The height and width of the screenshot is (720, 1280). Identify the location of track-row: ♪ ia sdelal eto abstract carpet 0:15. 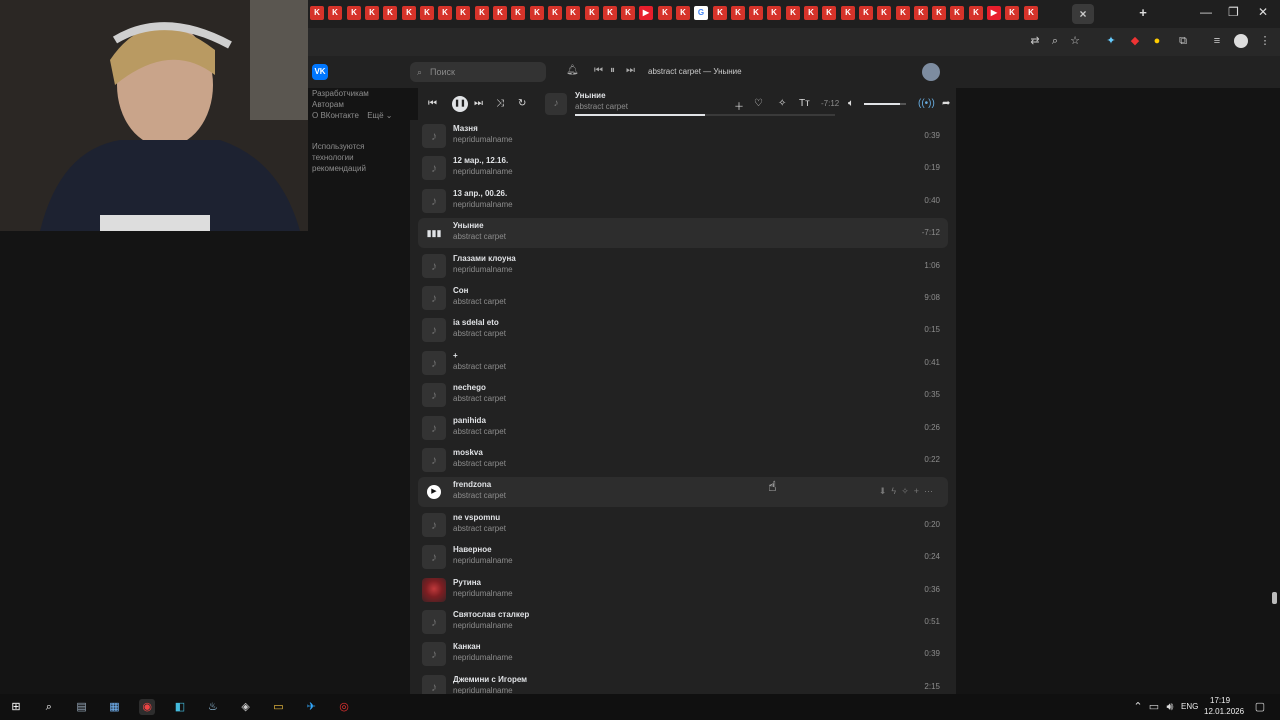
(683, 330).